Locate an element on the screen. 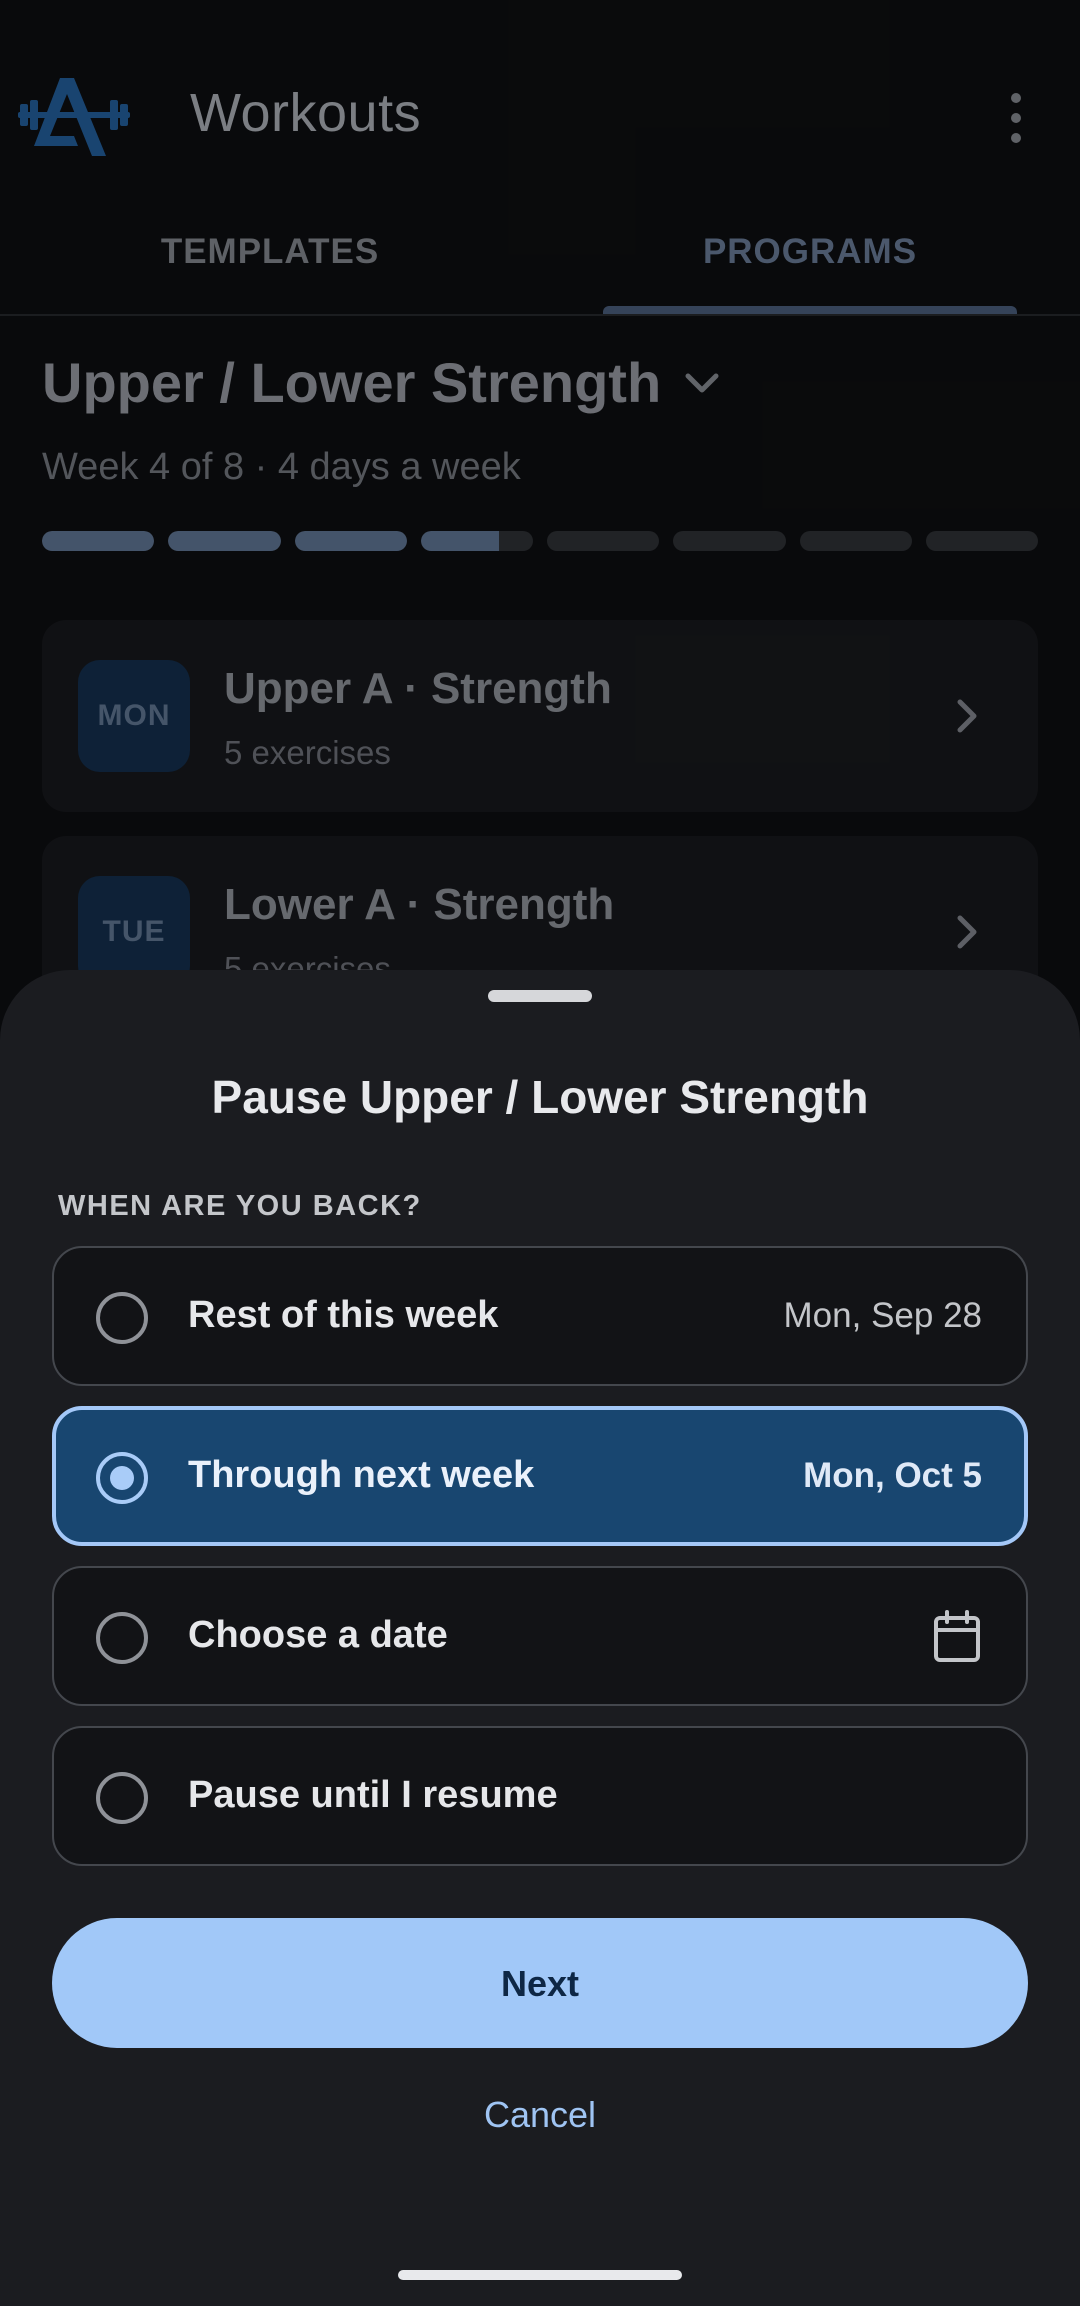 This screenshot has height=2306, width=1080. section-label: WHEN ARE YOU BACK? is located at coordinates (240, 1206).